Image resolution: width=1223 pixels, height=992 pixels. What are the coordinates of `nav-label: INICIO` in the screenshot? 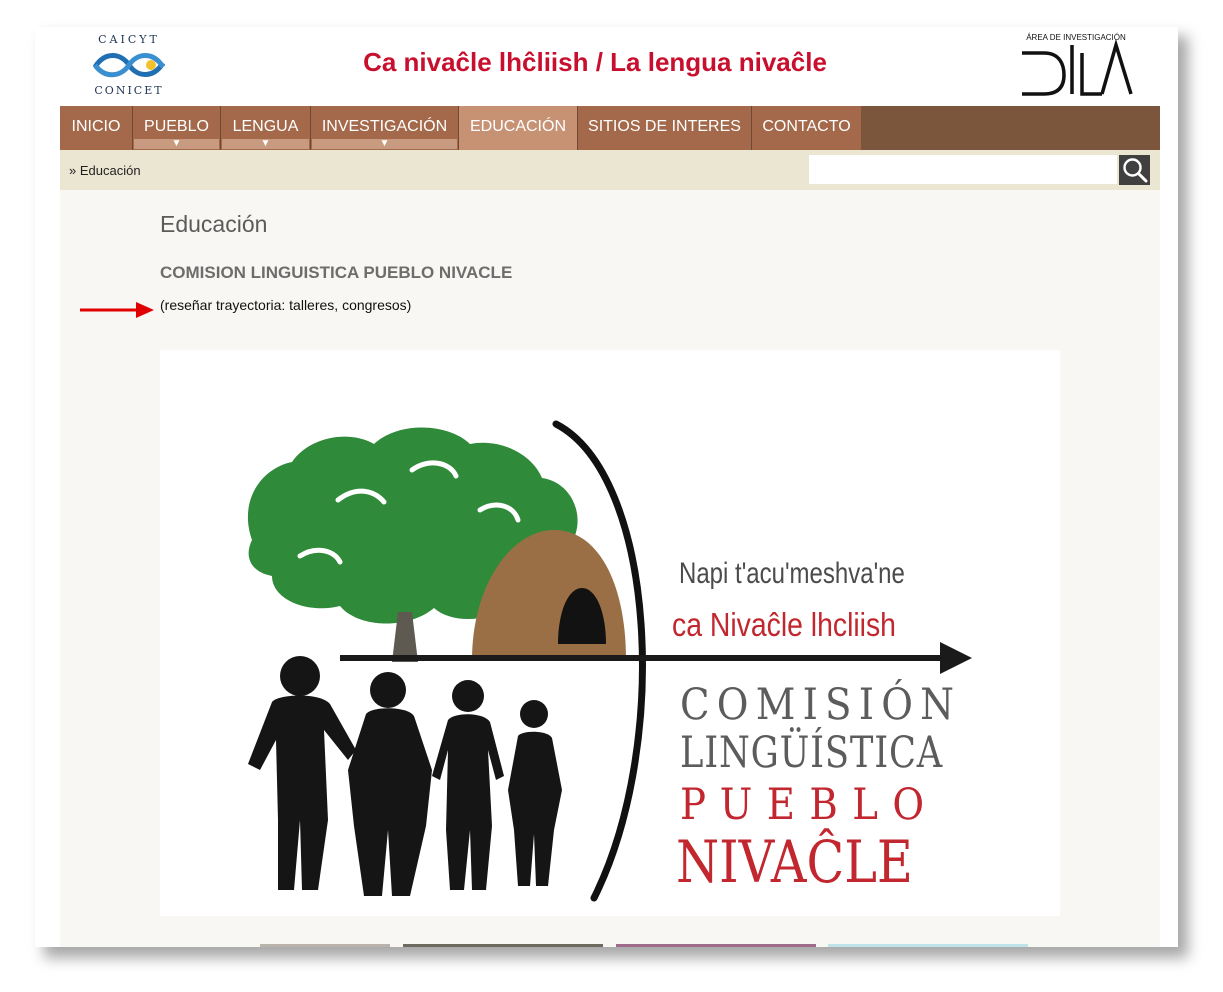 It's located at (96, 126).